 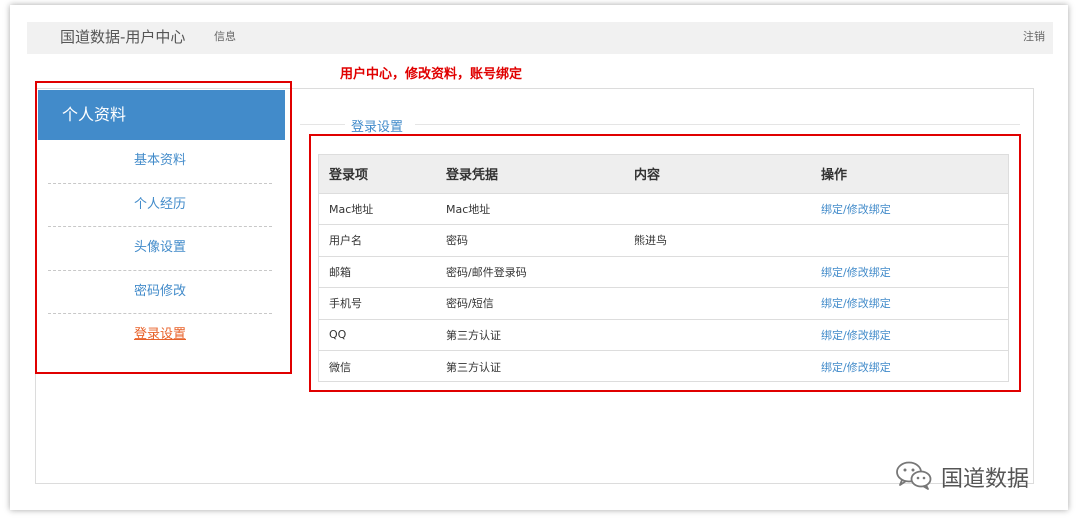 What do you see at coordinates (122, 36) in the screenshot?
I see `brand-title: 国道数据-用户中心` at bounding box center [122, 36].